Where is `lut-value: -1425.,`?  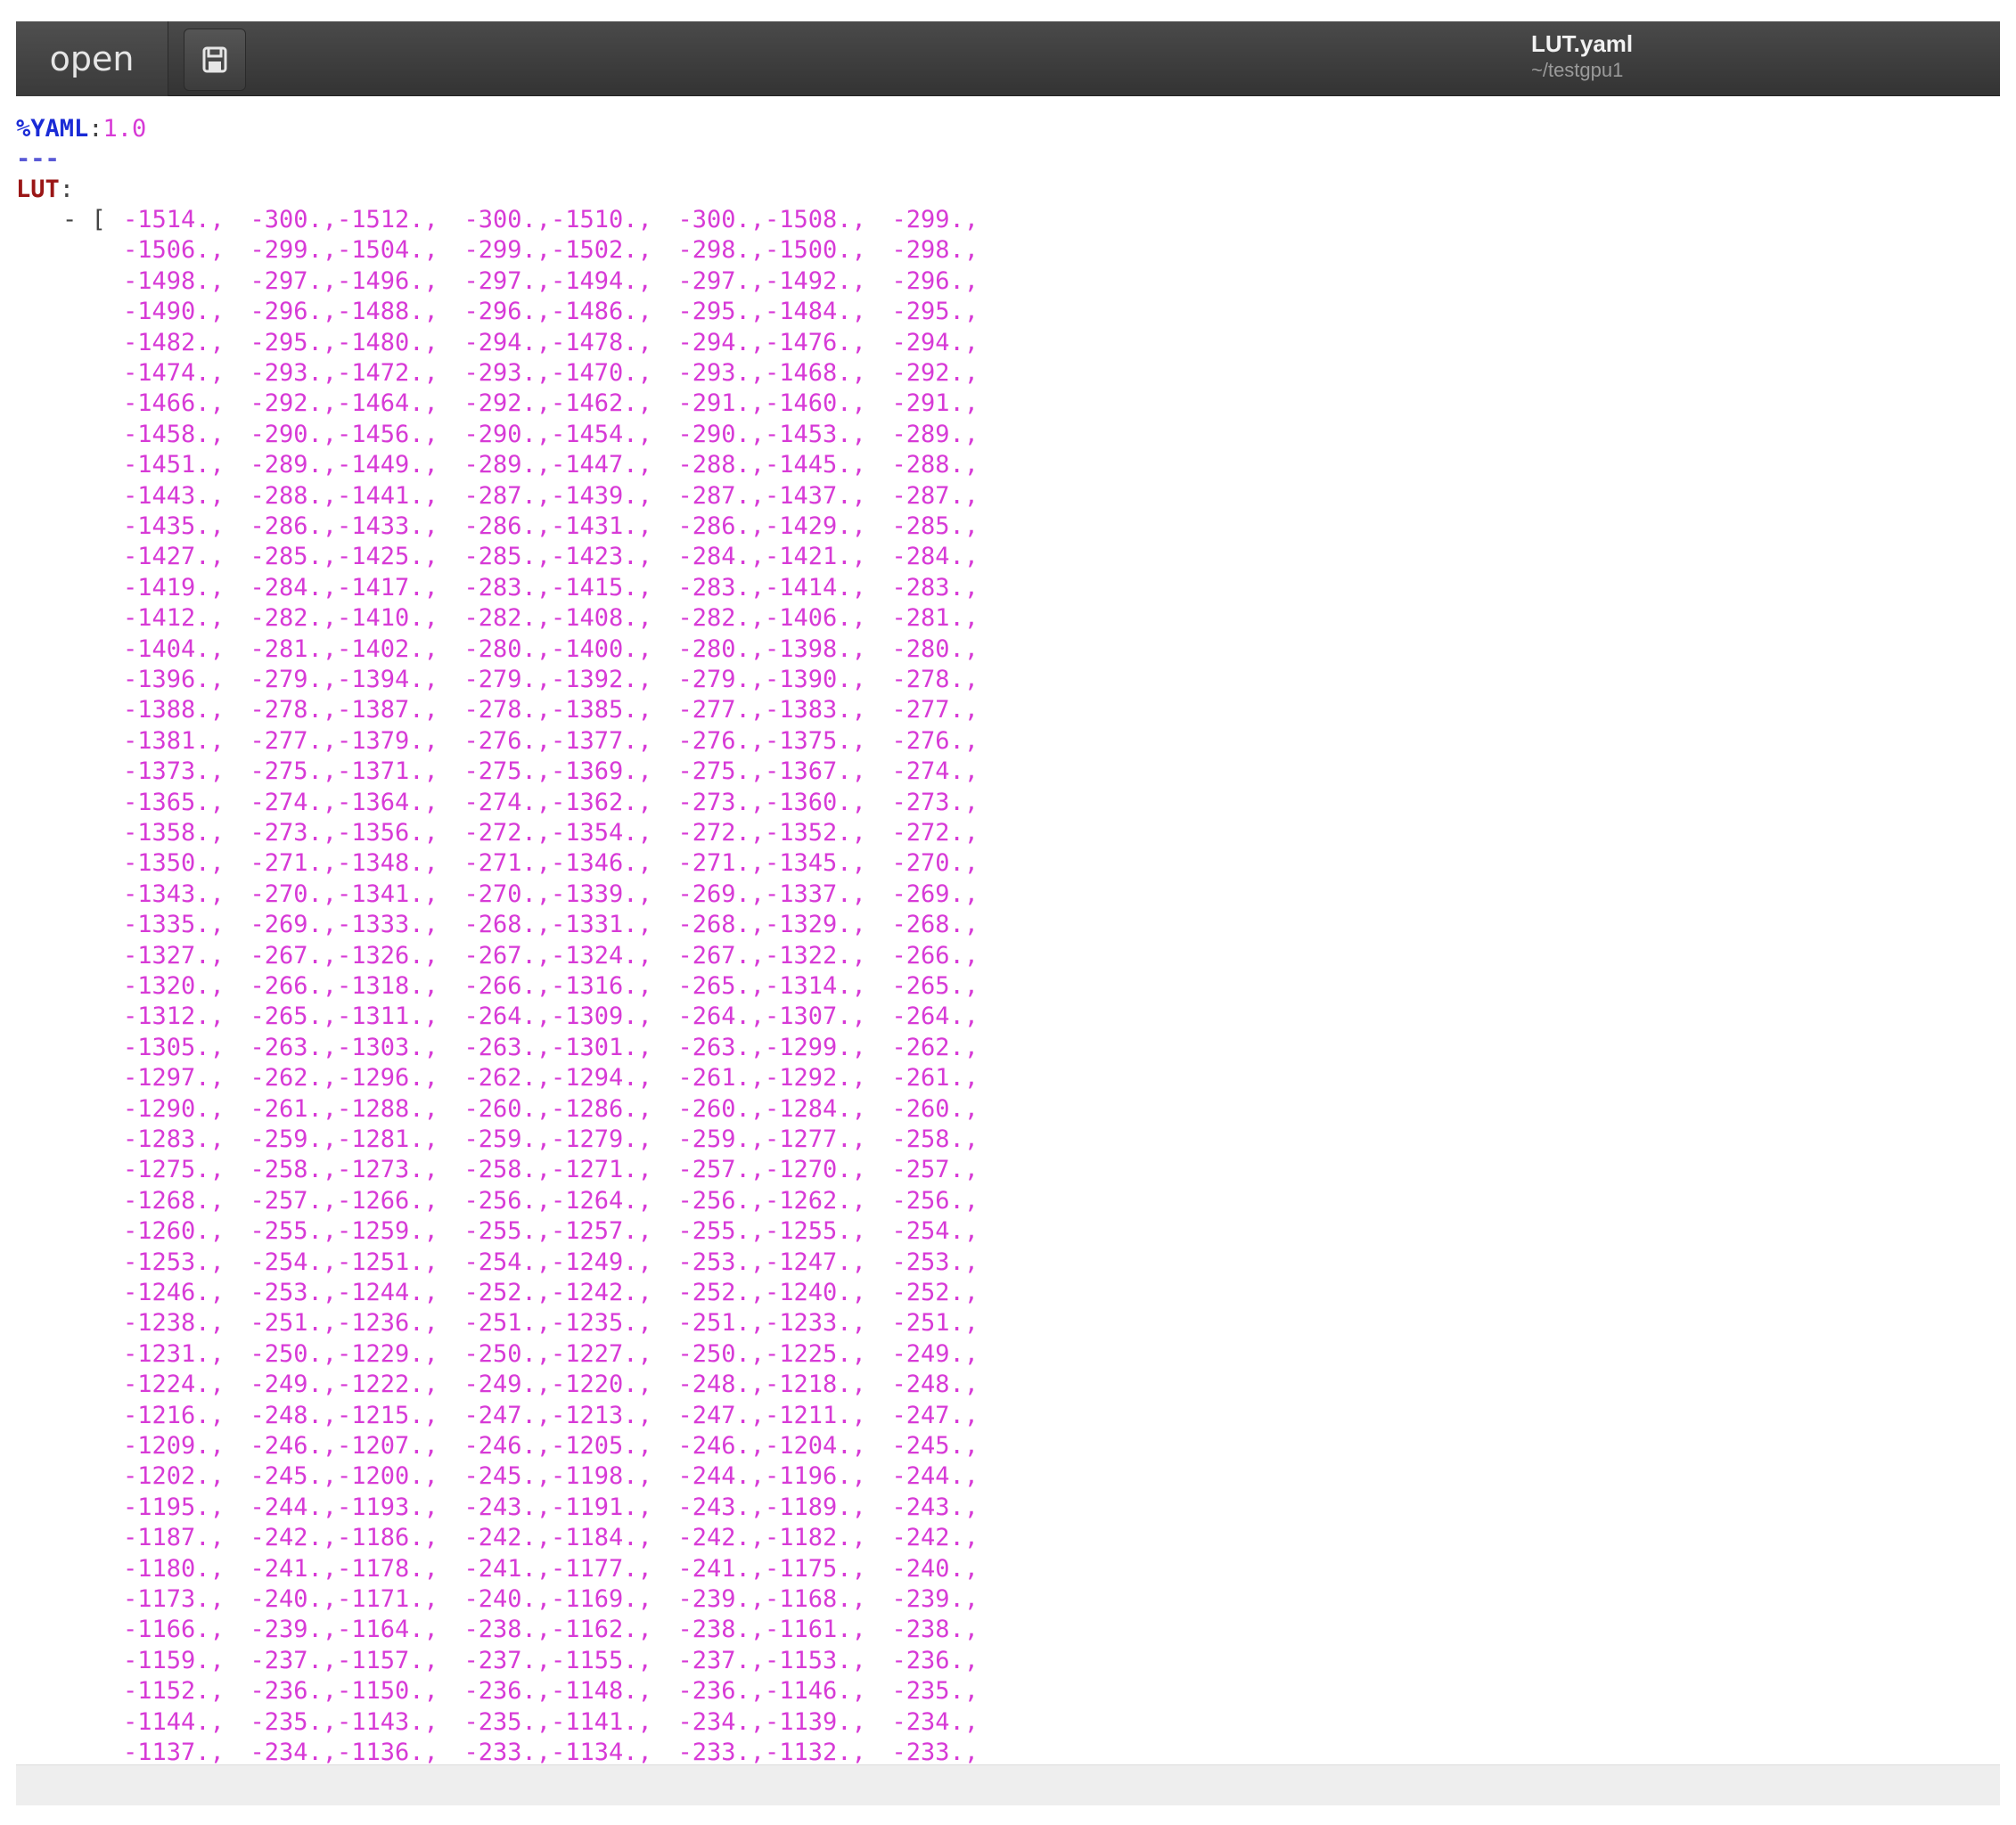
lut-value: -1425., is located at coordinates (387, 557).